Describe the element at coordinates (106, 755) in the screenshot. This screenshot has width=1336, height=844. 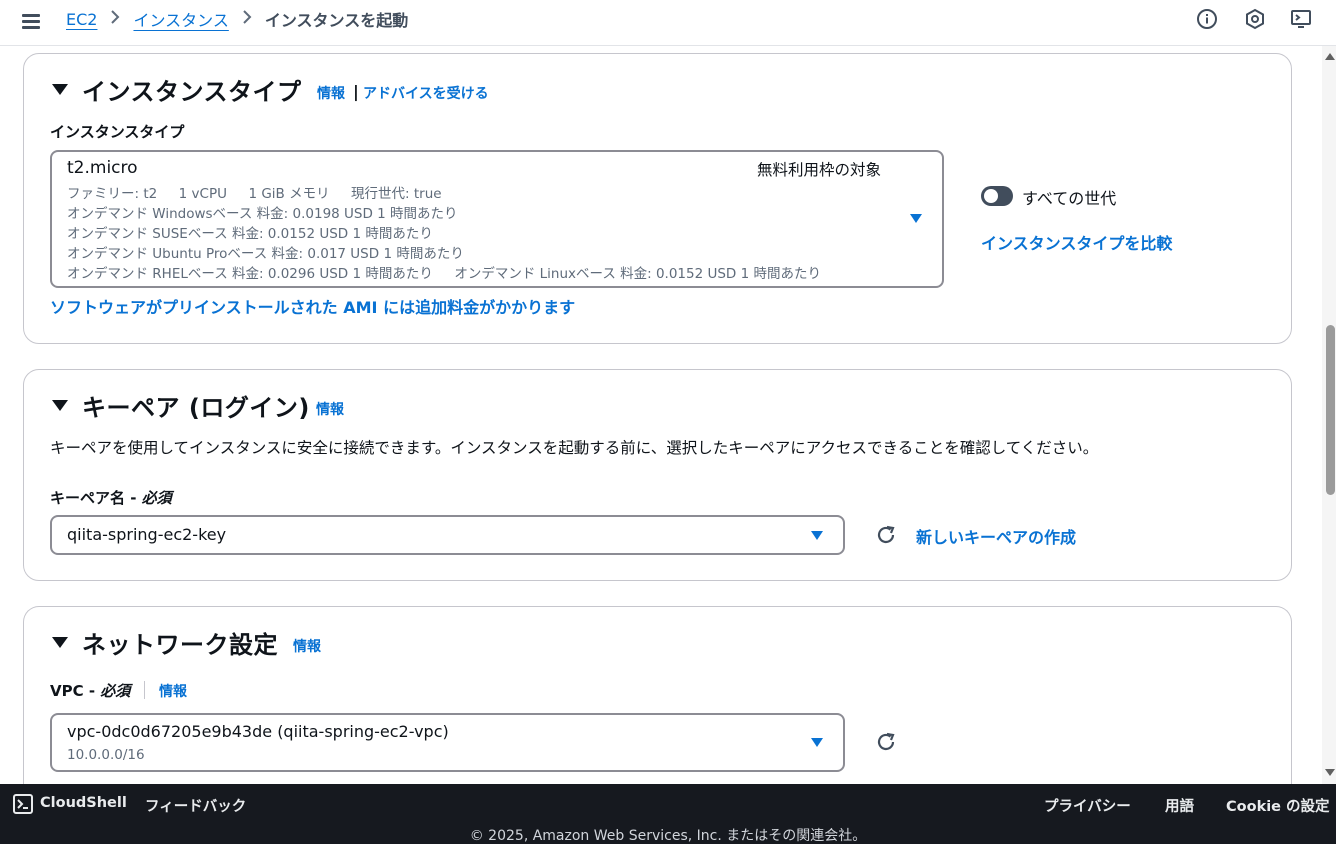
I see `vpc-cidr: 10.0.0.0/16` at that location.